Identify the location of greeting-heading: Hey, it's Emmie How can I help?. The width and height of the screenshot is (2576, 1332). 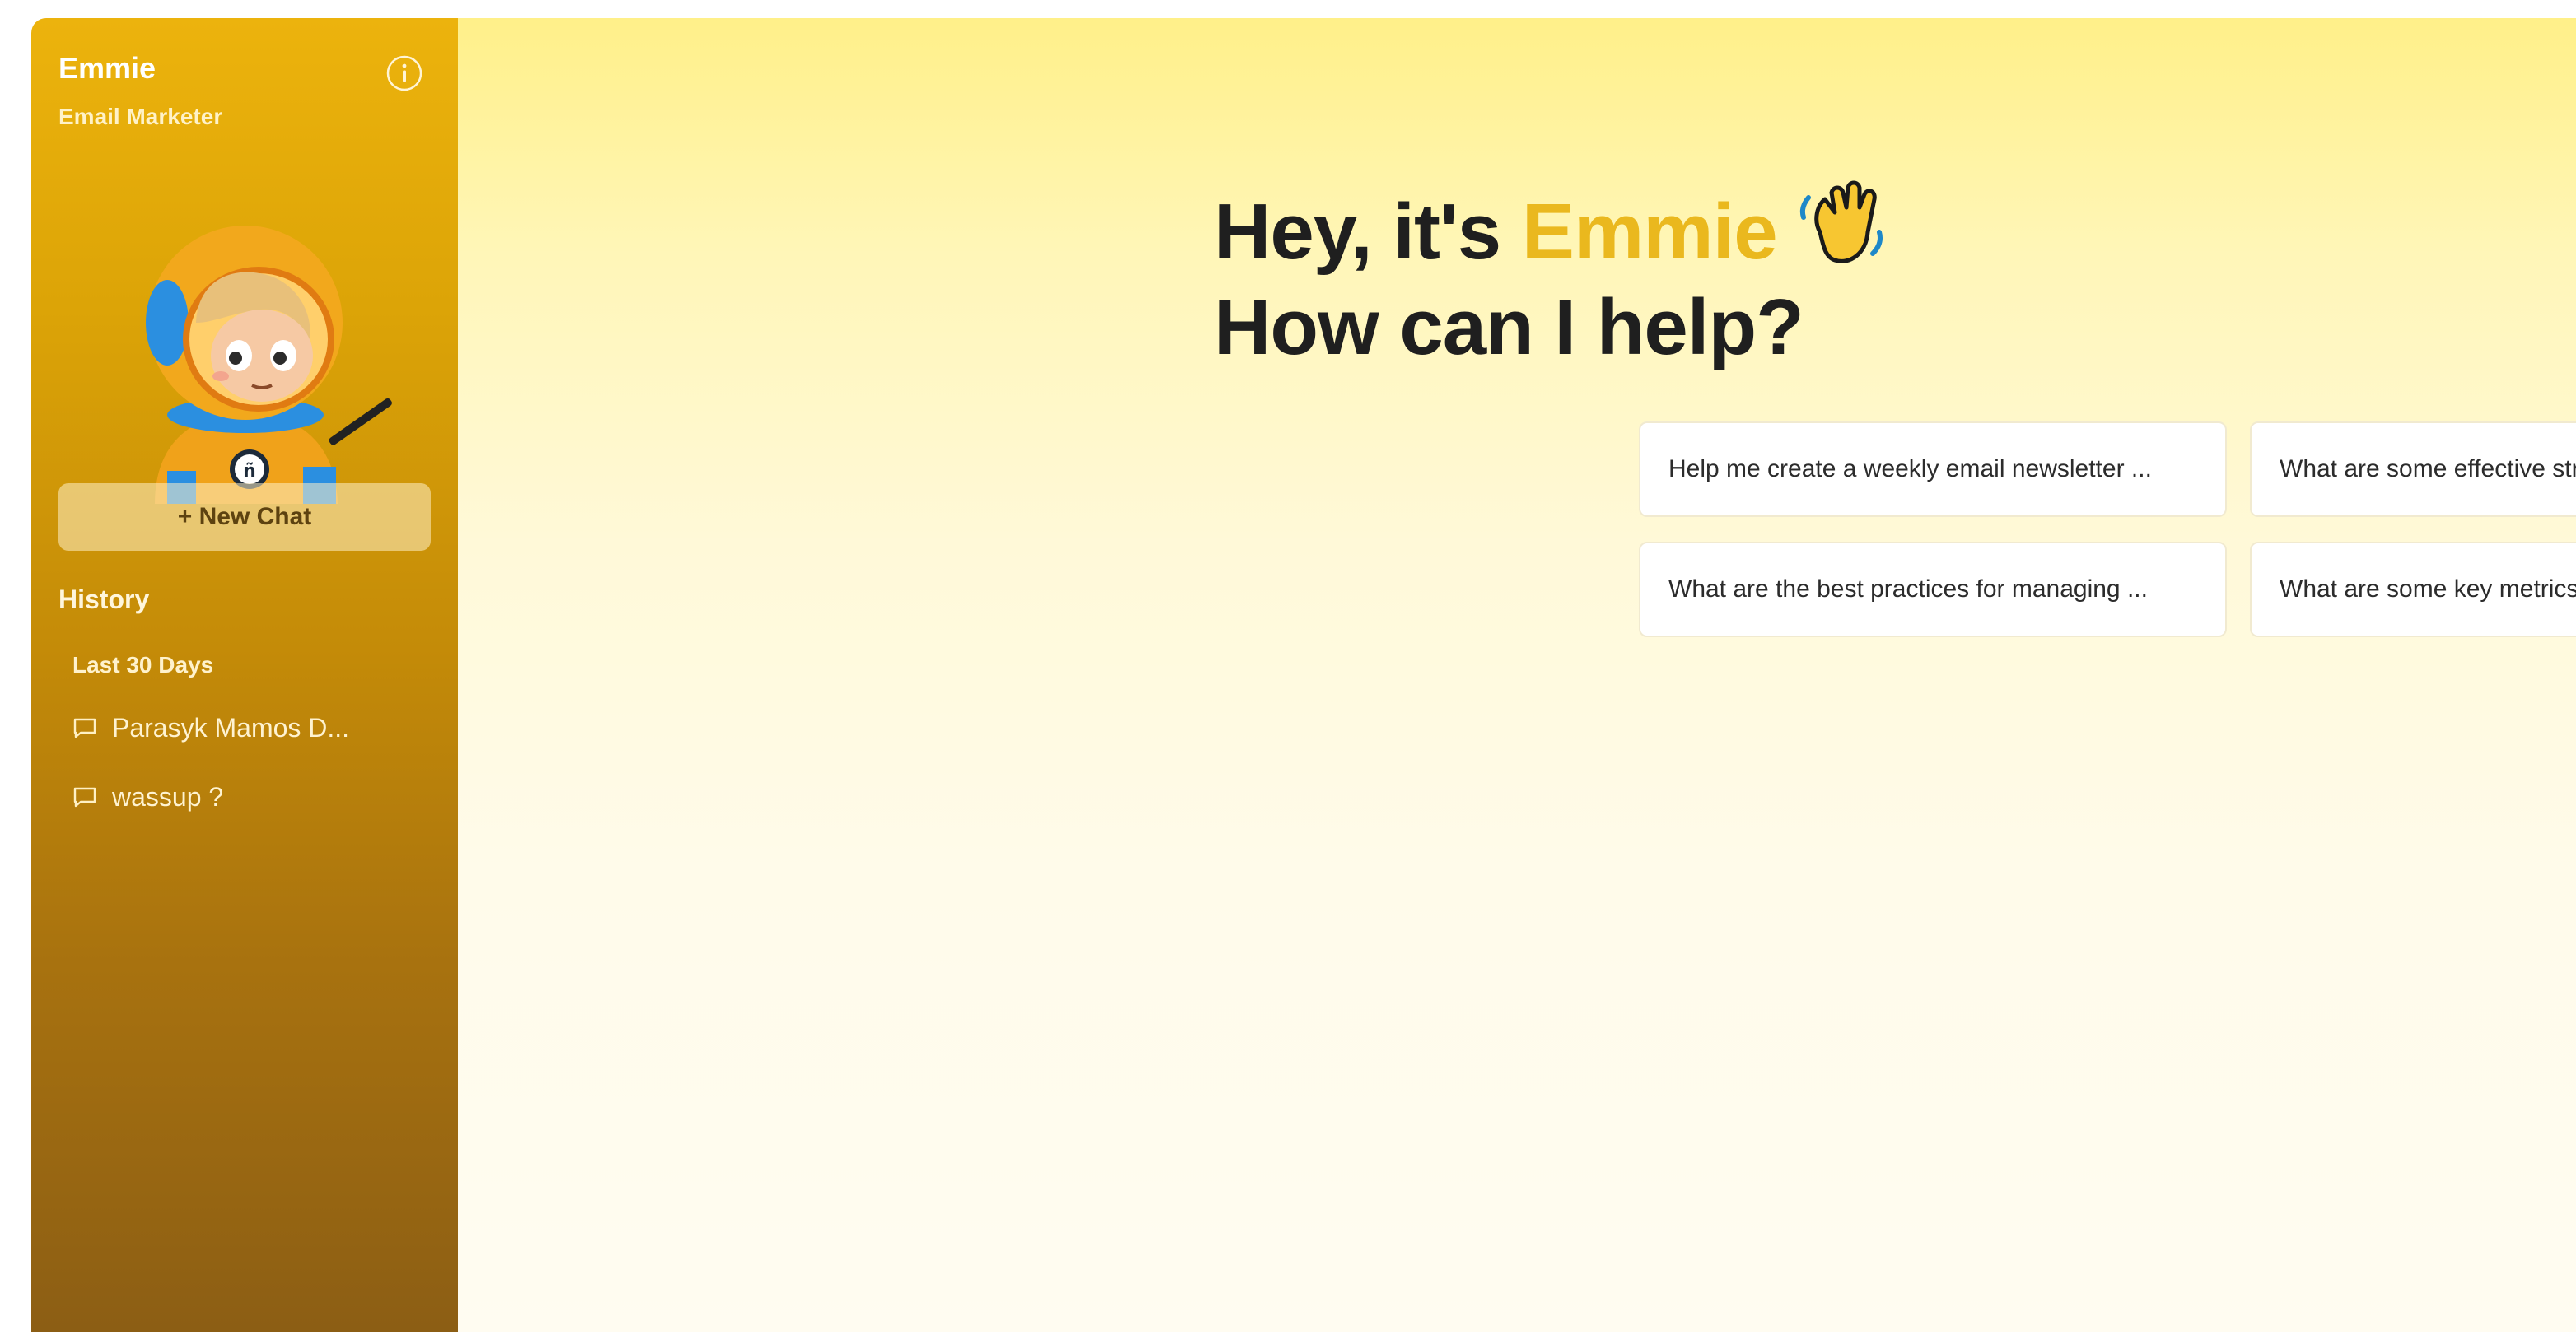
(1552, 275).